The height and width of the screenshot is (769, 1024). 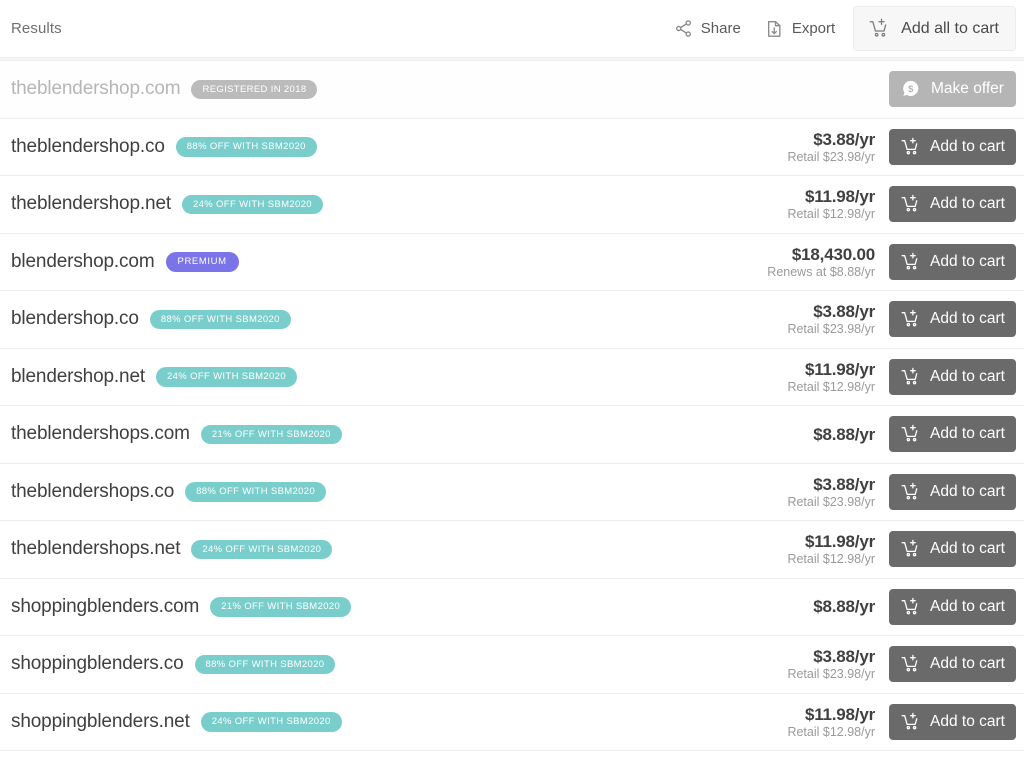 I want to click on domain-name: theblendershop.co, so click(x=88, y=147).